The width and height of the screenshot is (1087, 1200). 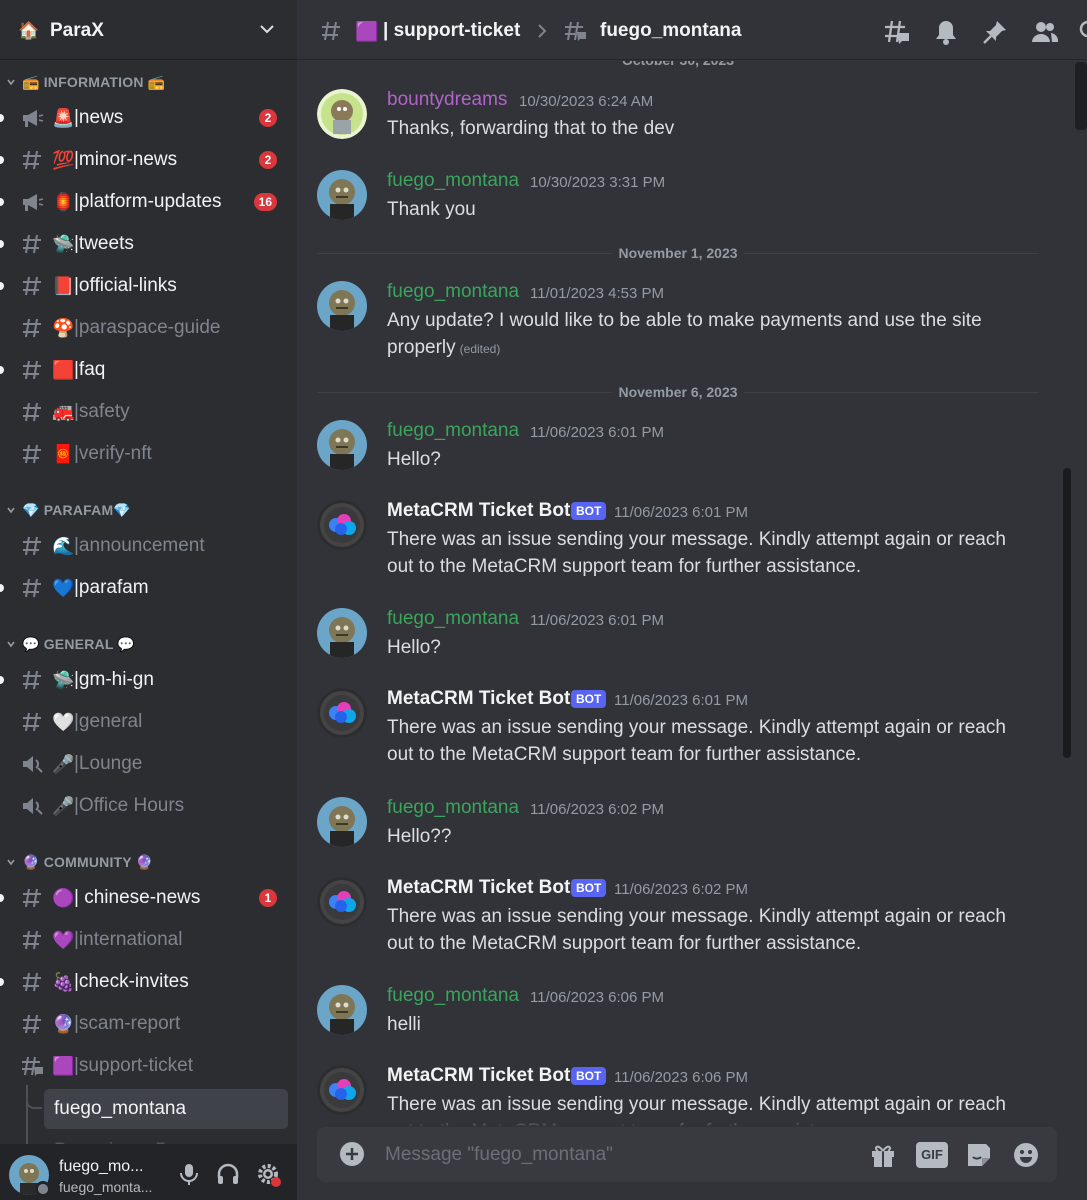 I want to click on message-author: bountydreams, so click(x=447, y=100).